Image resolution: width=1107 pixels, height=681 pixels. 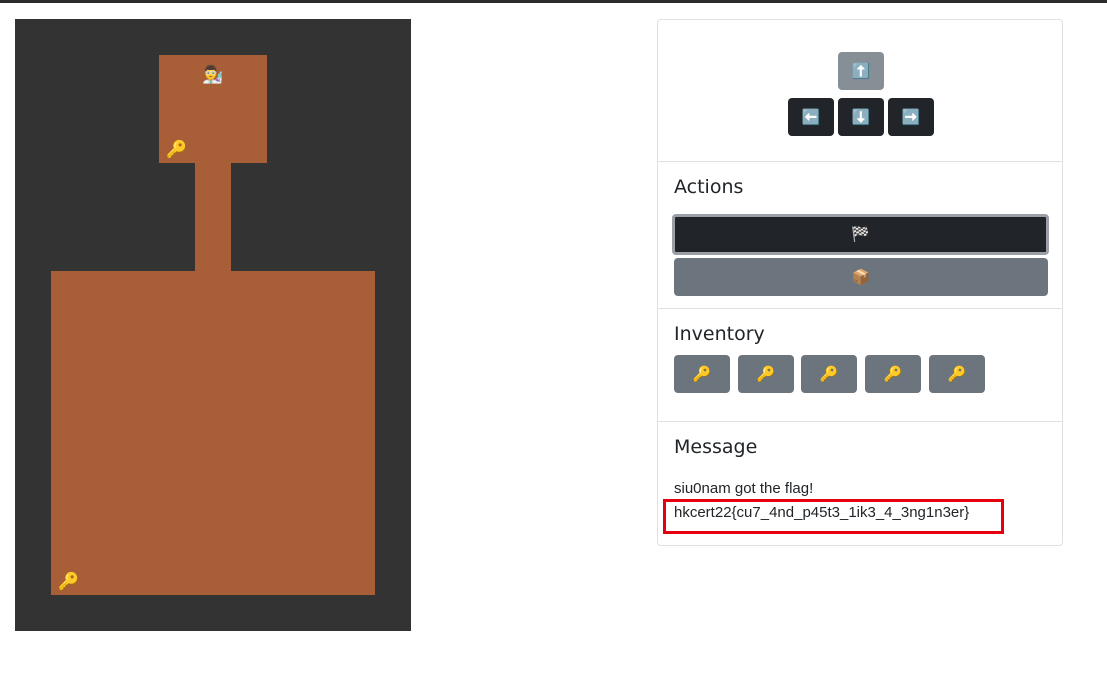 What do you see at coordinates (744, 488) in the screenshot?
I see `message-text: siu0nam got the flag!` at bounding box center [744, 488].